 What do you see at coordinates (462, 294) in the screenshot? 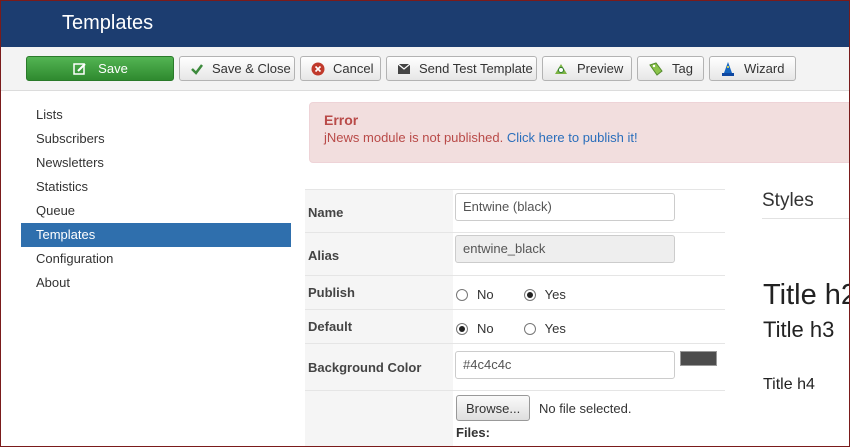
I see `publish-no-radio` at bounding box center [462, 294].